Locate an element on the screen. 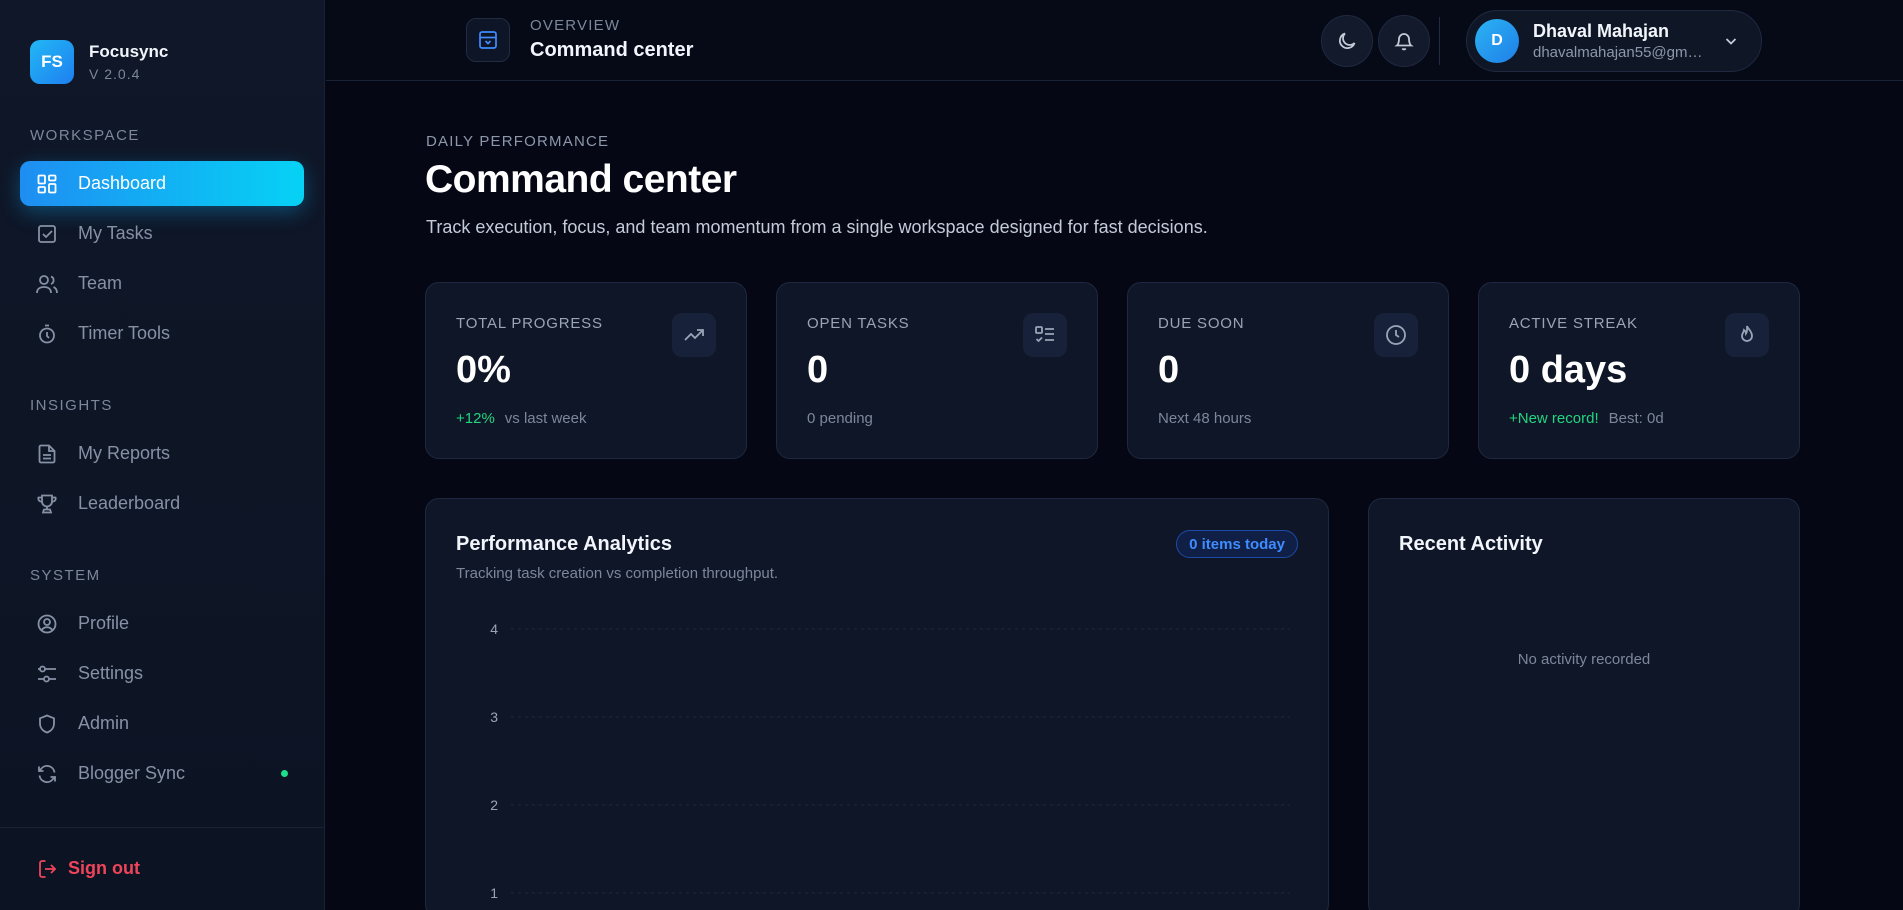  sign-out-label: Sign out is located at coordinates (104, 868).